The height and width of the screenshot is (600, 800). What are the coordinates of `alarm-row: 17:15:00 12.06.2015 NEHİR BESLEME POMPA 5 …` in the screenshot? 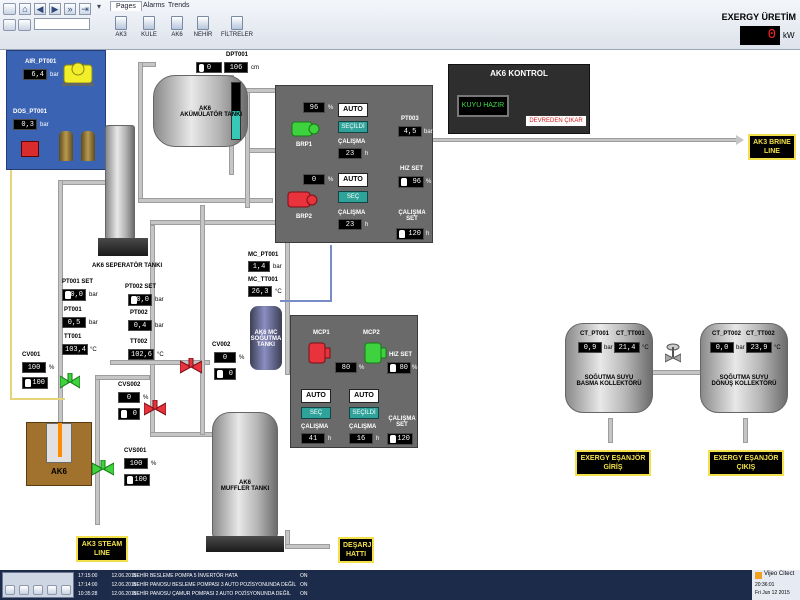 It's located at (193, 576).